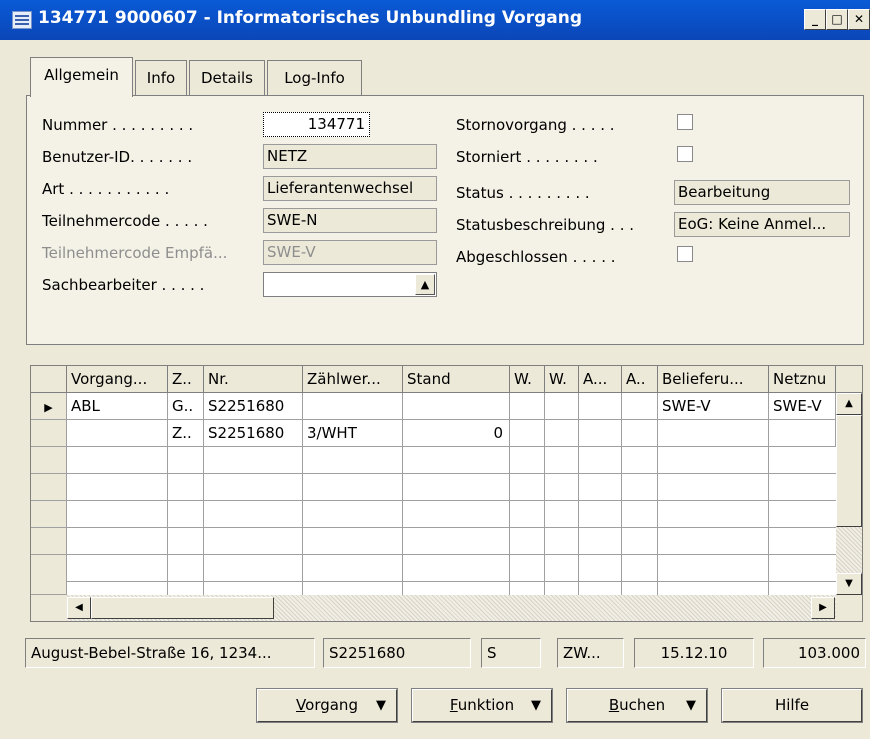 The image size is (870, 739). Describe the element at coordinates (523, 193) in the screenshot. I see `status-label: Status . . . . . . . . .` at that location.